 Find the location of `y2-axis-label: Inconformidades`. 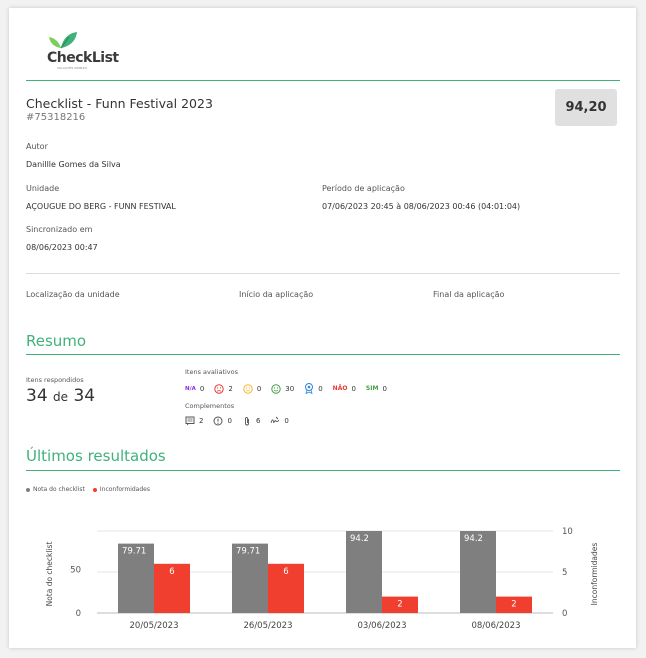

y2-axis-label: Inconformidades is located at coordinates (594, 574).